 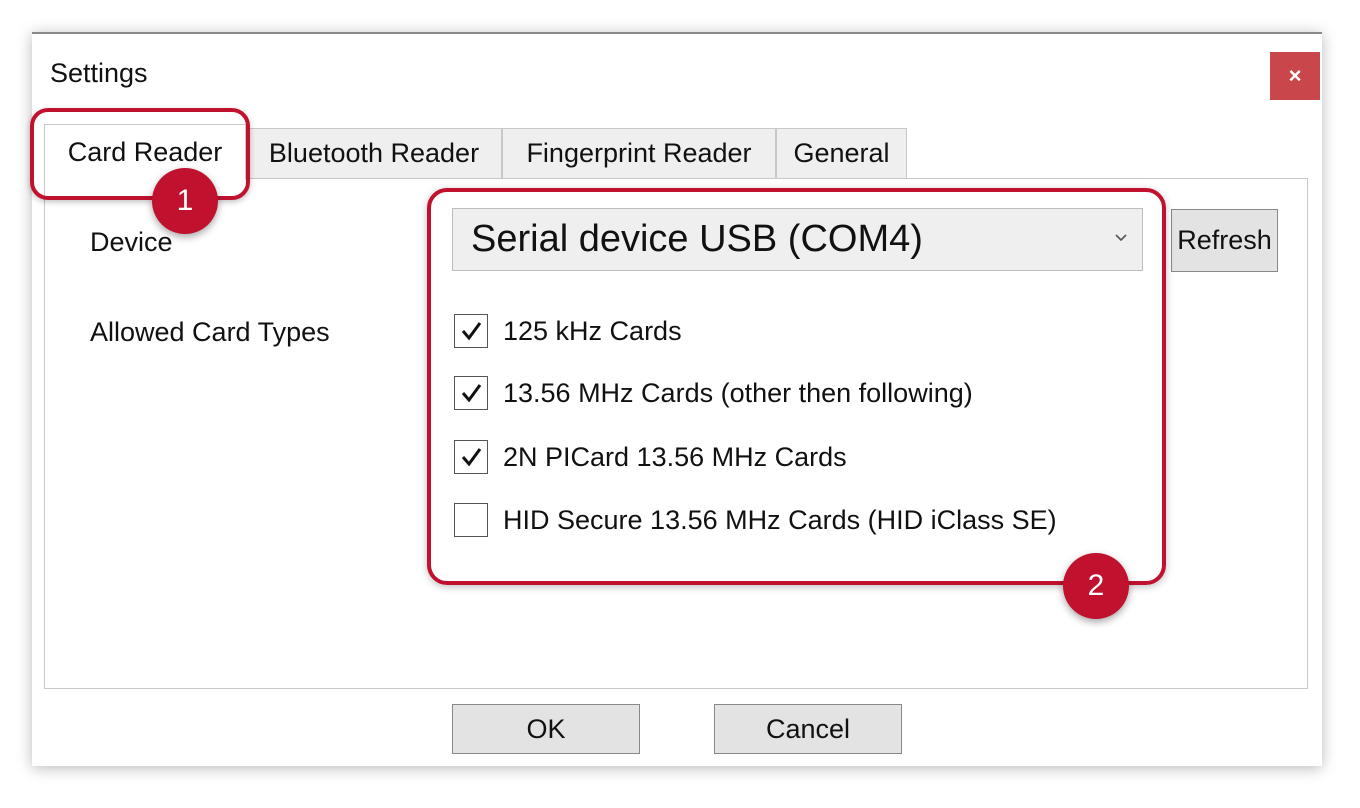 I want to click on tab-label: Fingerprint Reader, so click(x=639, y=153).